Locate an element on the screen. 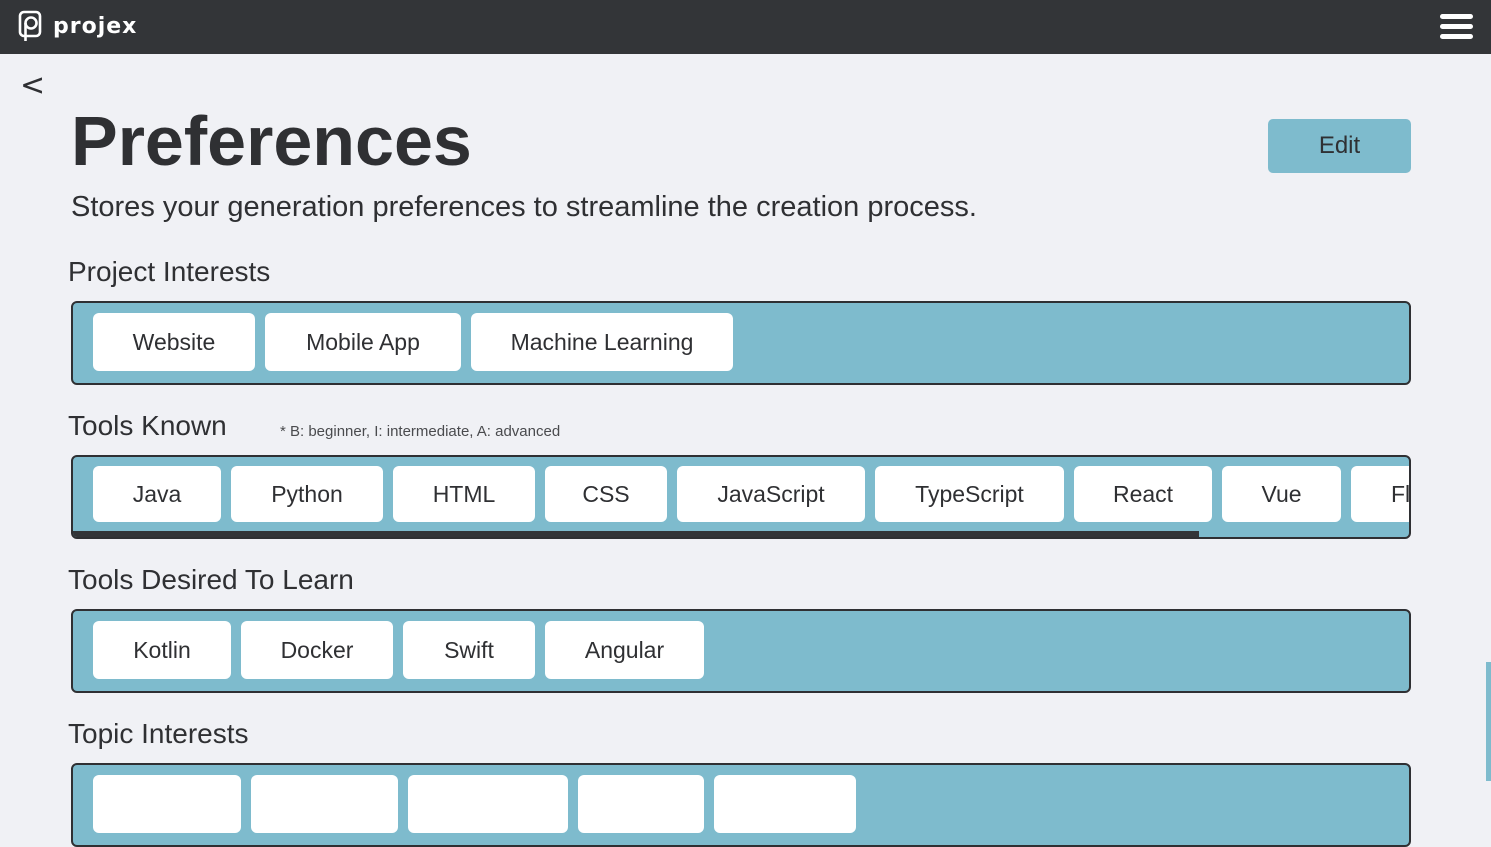  tool-desired-chip: Kotlin is located at coordinates (162, 650).